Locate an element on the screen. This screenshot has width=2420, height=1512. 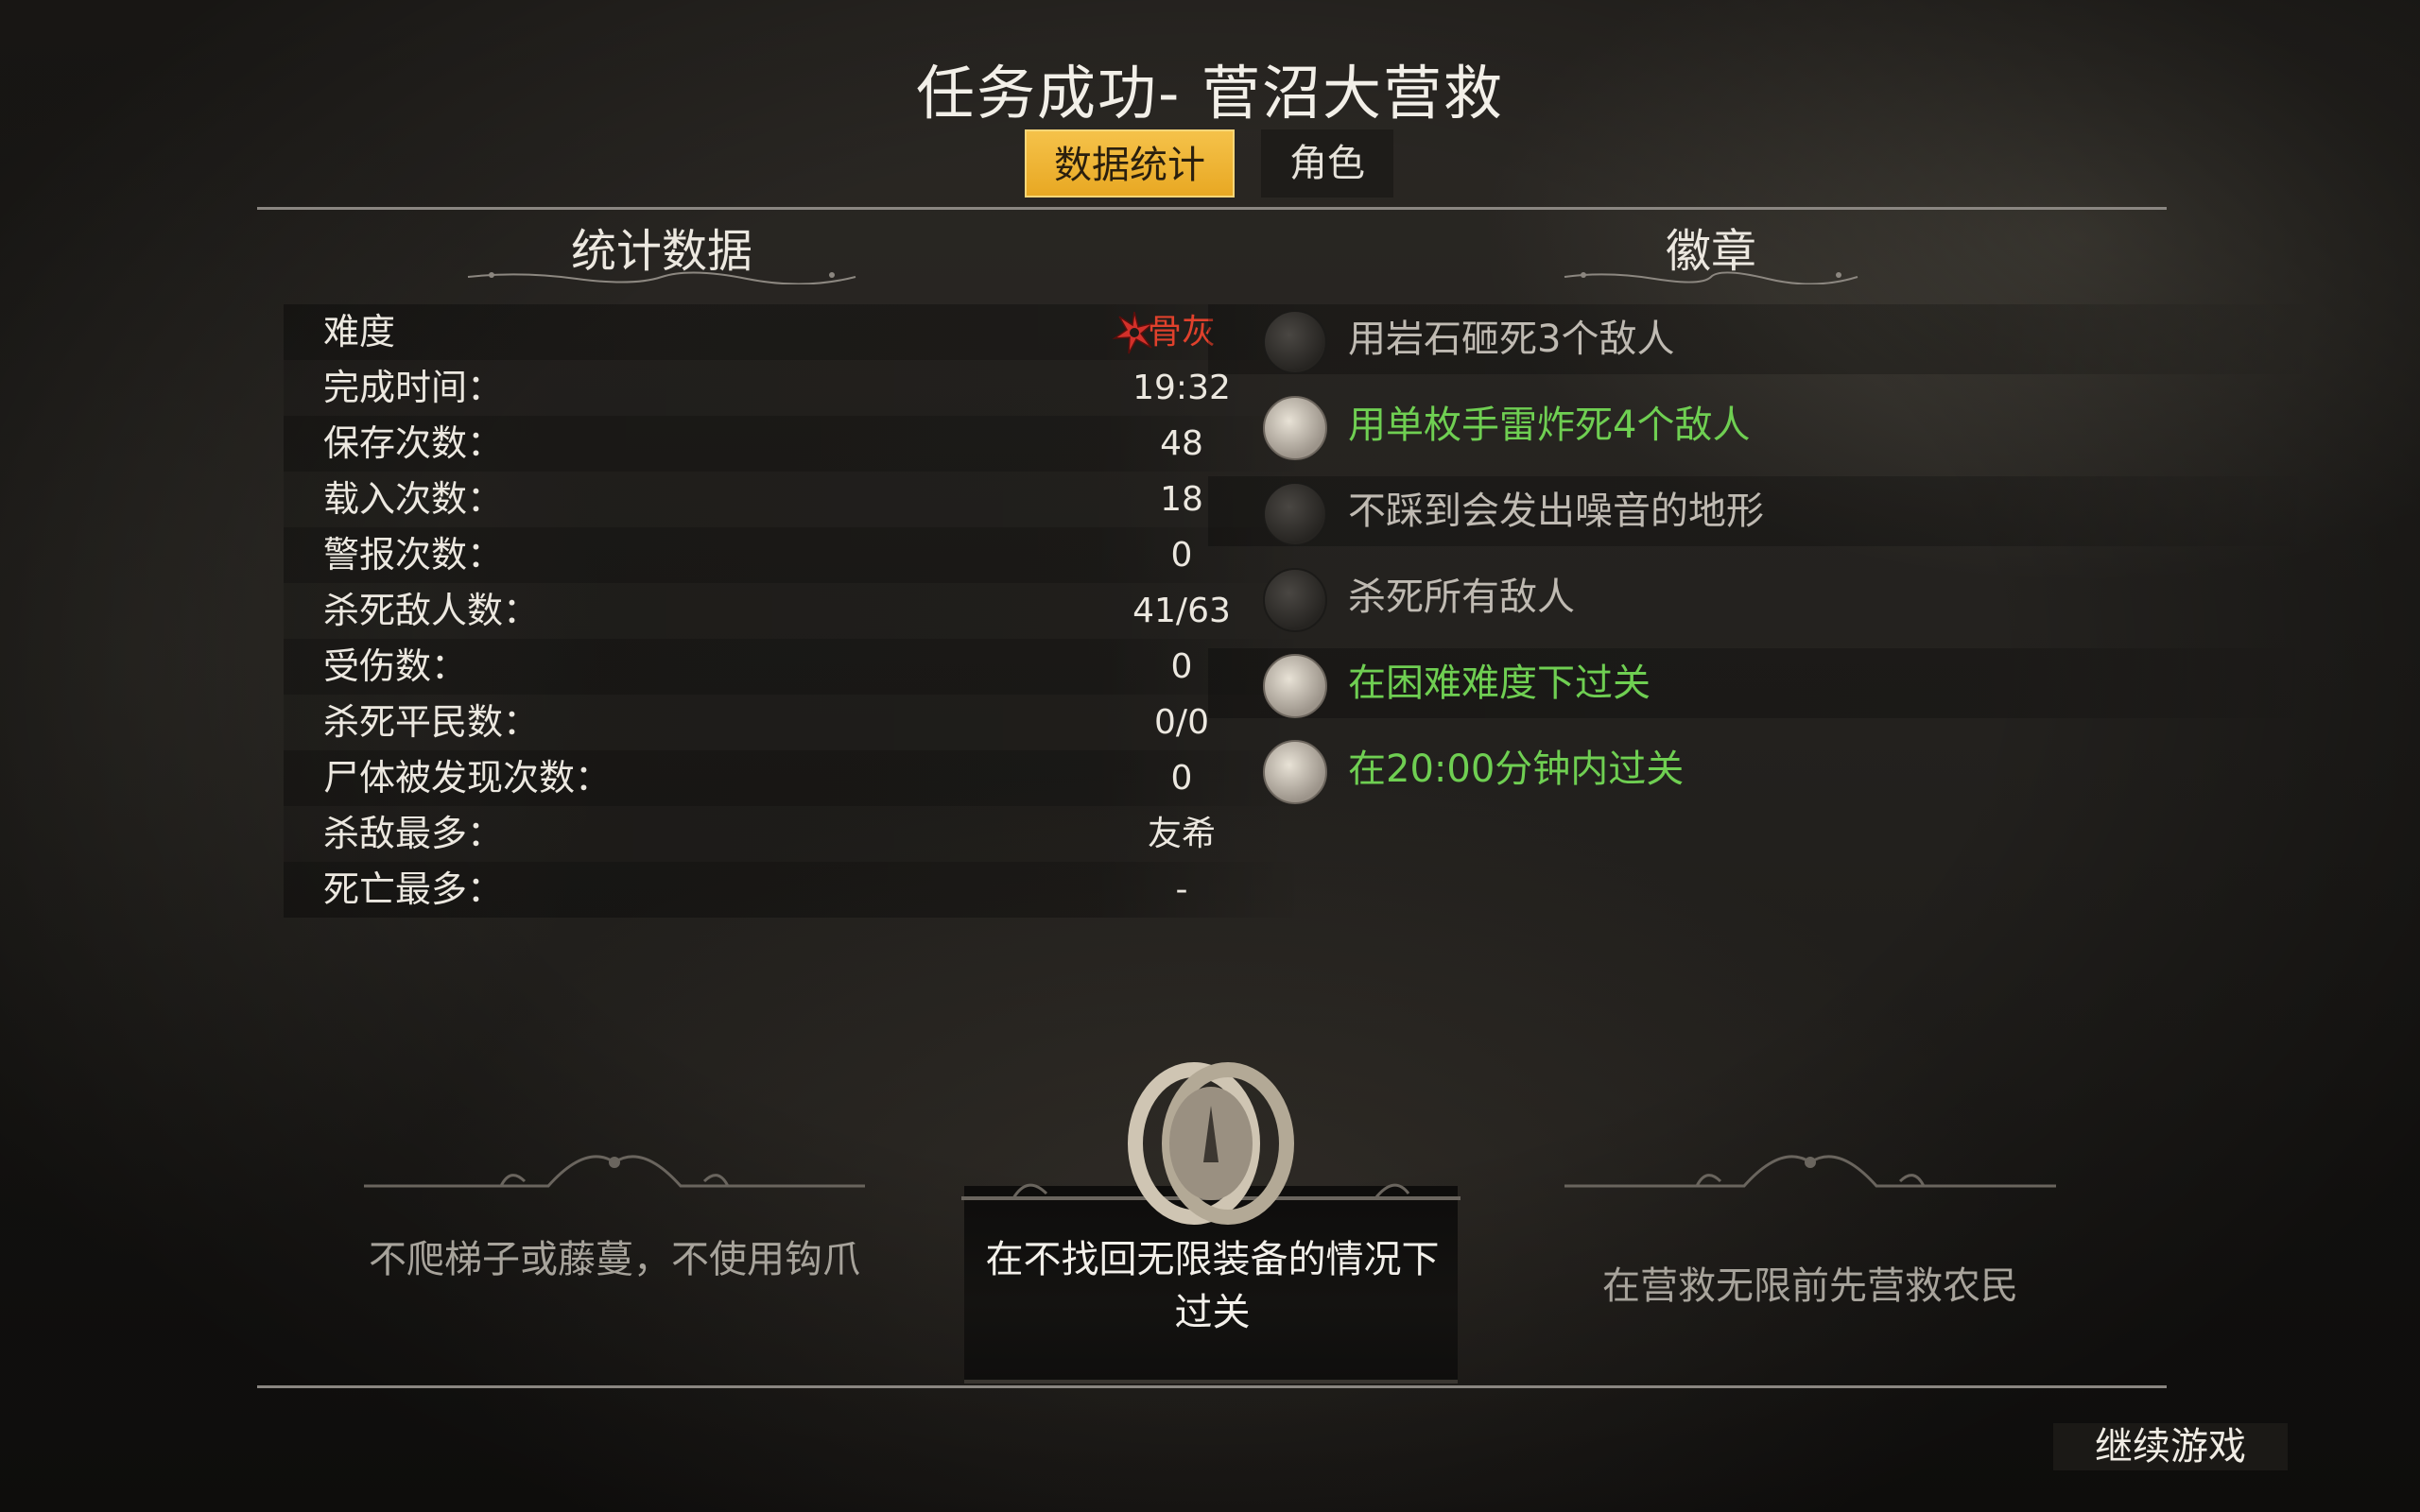
badge-item: 杀死所有敌人 is located at coordinates (1766, 597).